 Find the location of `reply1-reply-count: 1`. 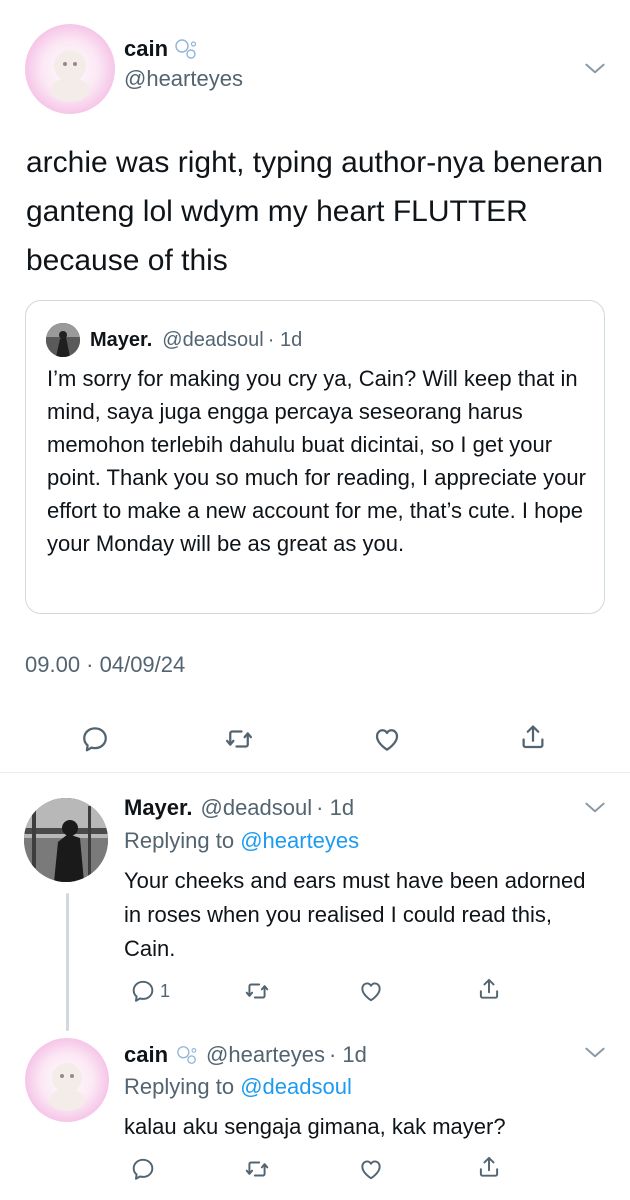

reply1-reply-count: 1 is located at coordinates (165, 990).